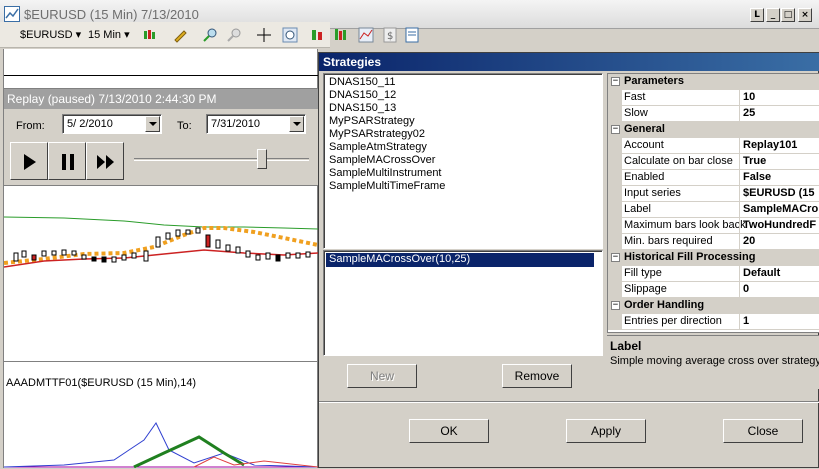  What do you see at coordinates (757, 15) in the screenshot?
I see `link-button: L` at bounding box center [757, 15].